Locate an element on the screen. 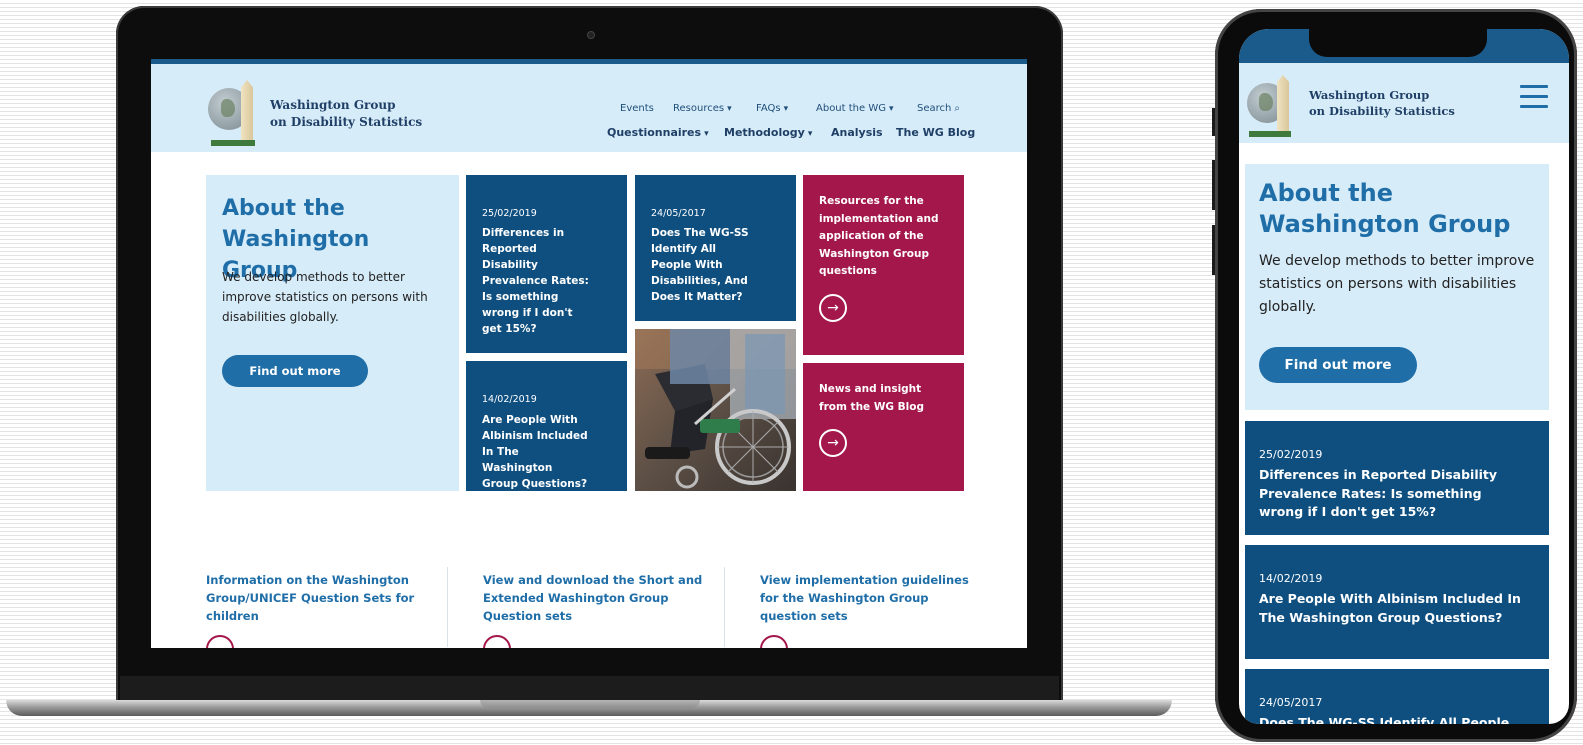 The image size is (1583, 745). about-title: About the Washington Group is located at coordinates (1385, 208).